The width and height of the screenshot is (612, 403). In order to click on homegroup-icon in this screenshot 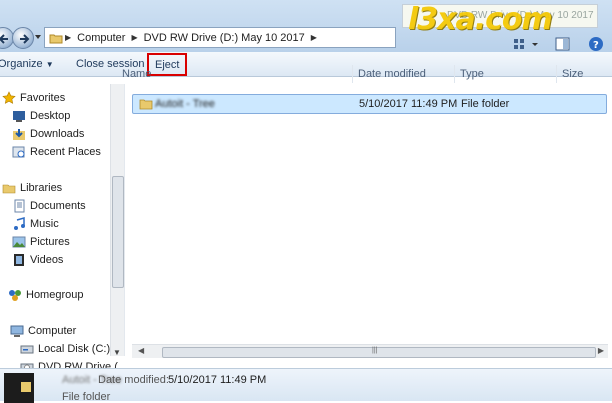, I will do `click(15, 295)`.